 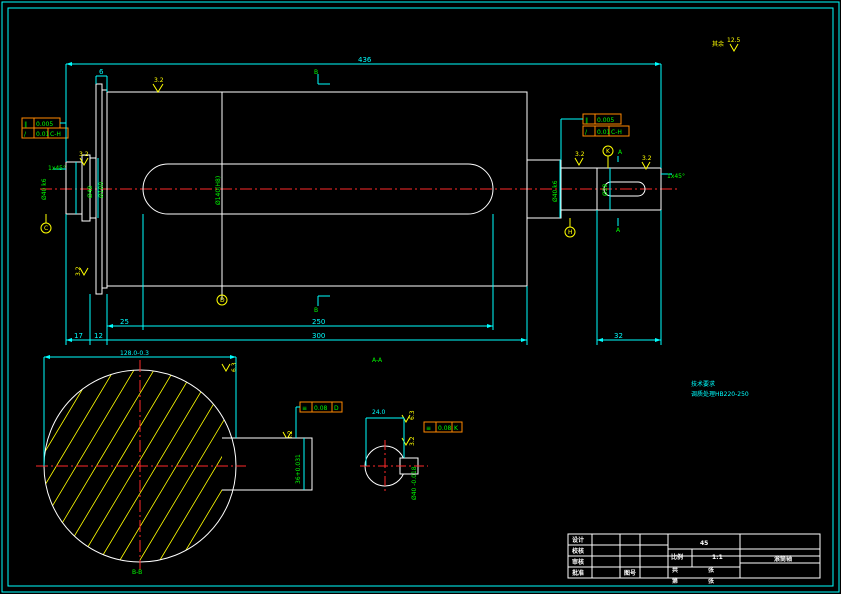 What do you see at coordinates (605, 120) in the screenshot?
I see `tol-right-runout: 0.005` at bounding box center [605, 120].